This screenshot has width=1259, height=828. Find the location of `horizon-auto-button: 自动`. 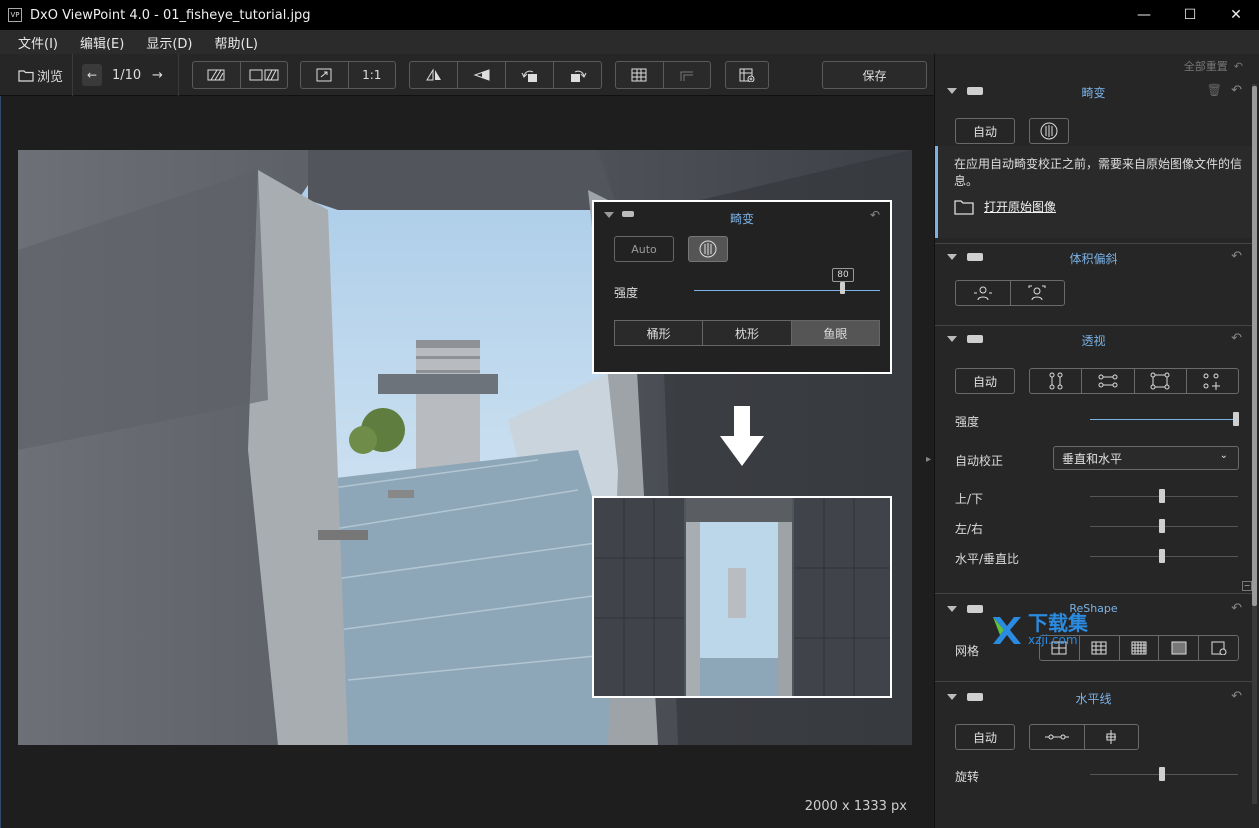

horizon-auto-button: 自动 is located at coordinates (985, 737).